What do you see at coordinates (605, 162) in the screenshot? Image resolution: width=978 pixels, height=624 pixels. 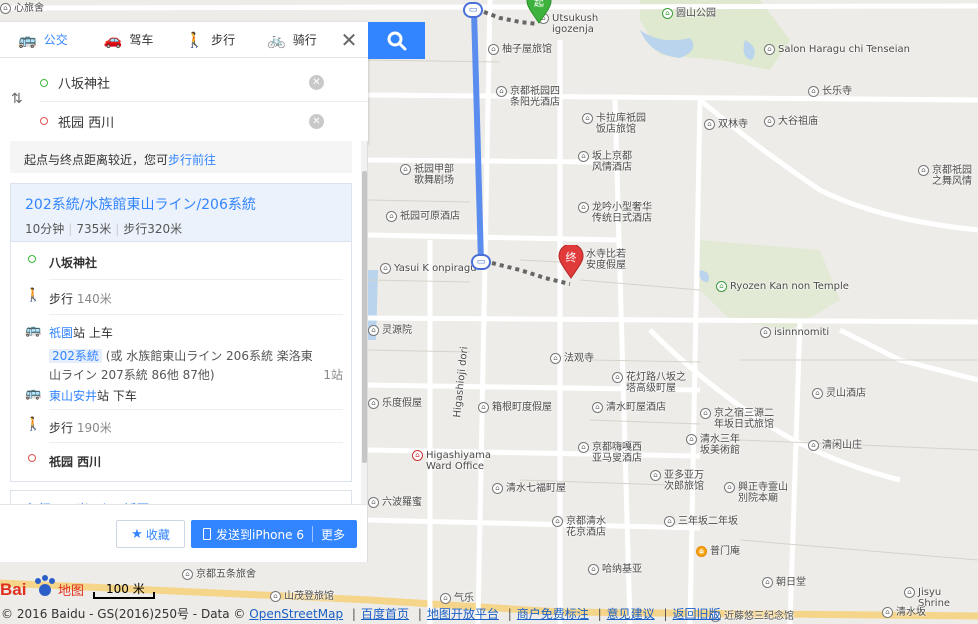 I see `map-poi-label: ⌂ 坂上京都 风情酒店` at bounding box center [605, 162].